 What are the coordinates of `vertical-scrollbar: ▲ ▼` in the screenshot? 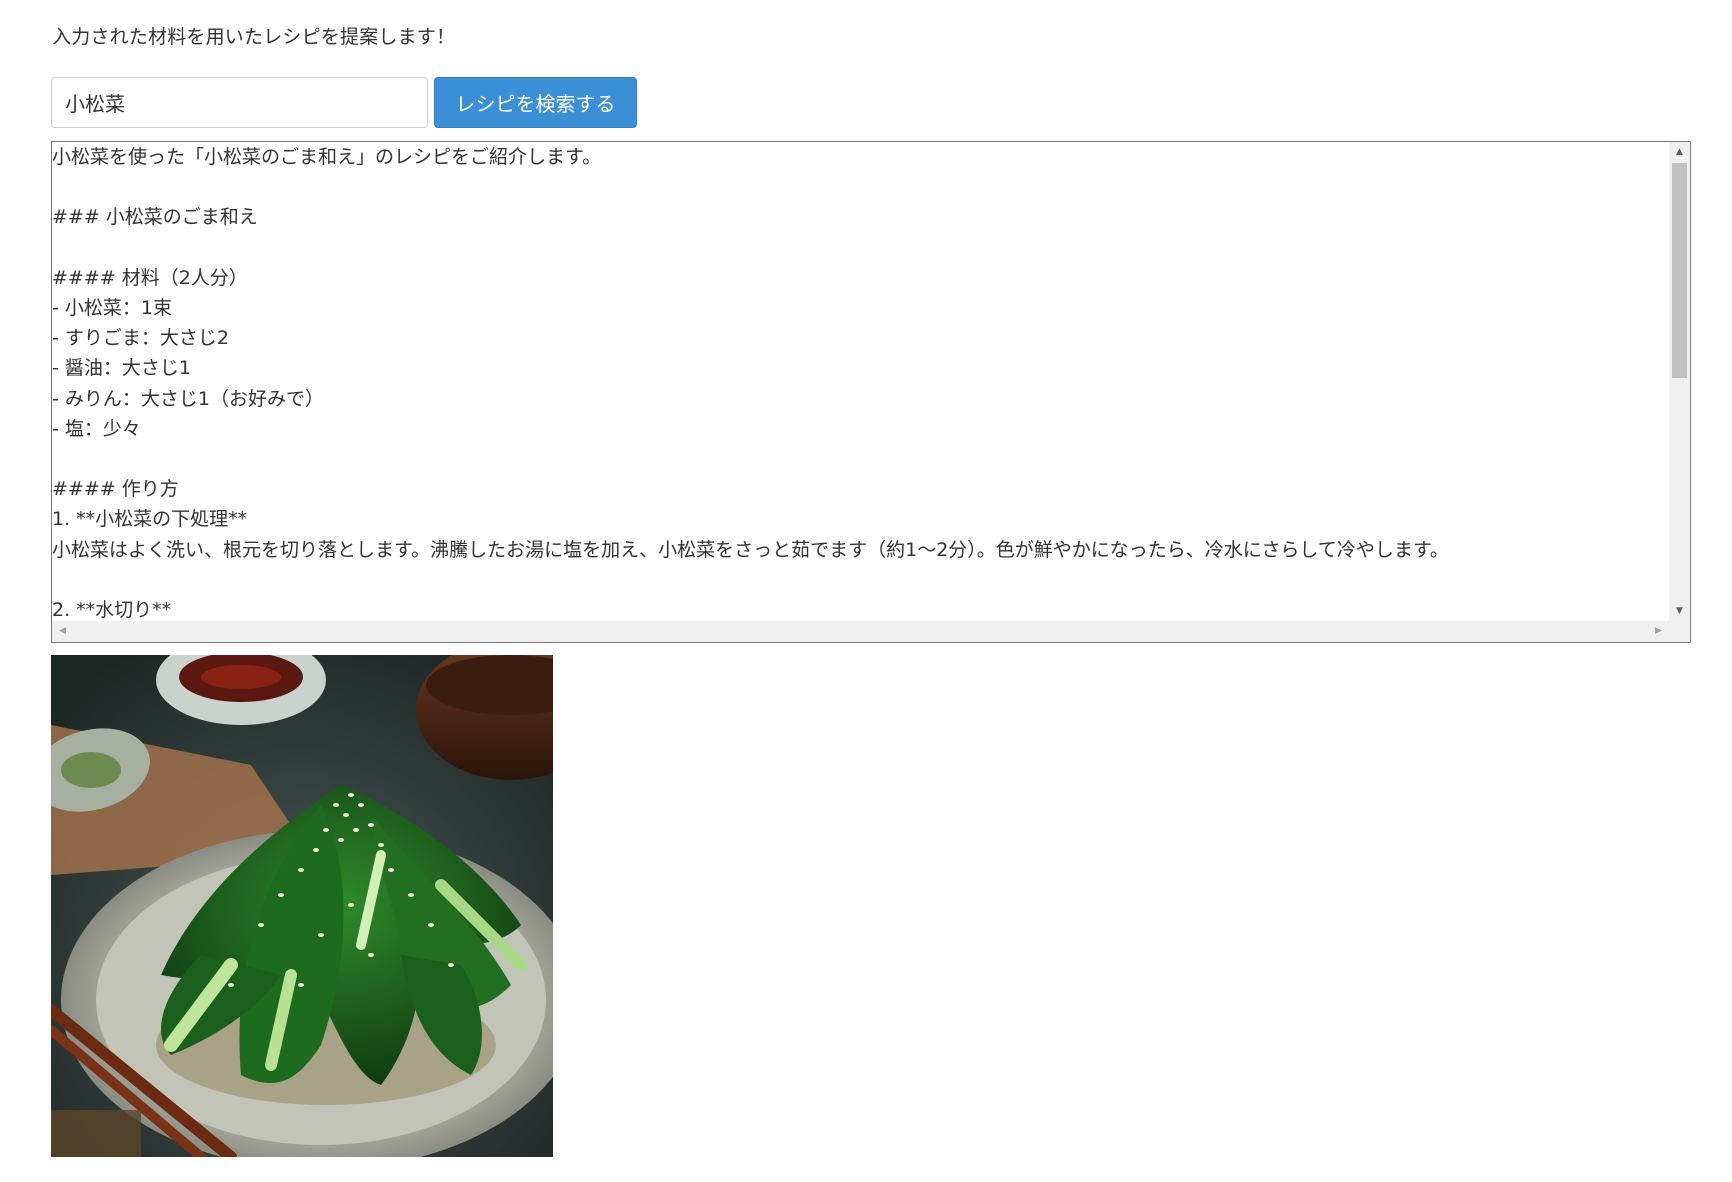 It's located at (1679, 381).